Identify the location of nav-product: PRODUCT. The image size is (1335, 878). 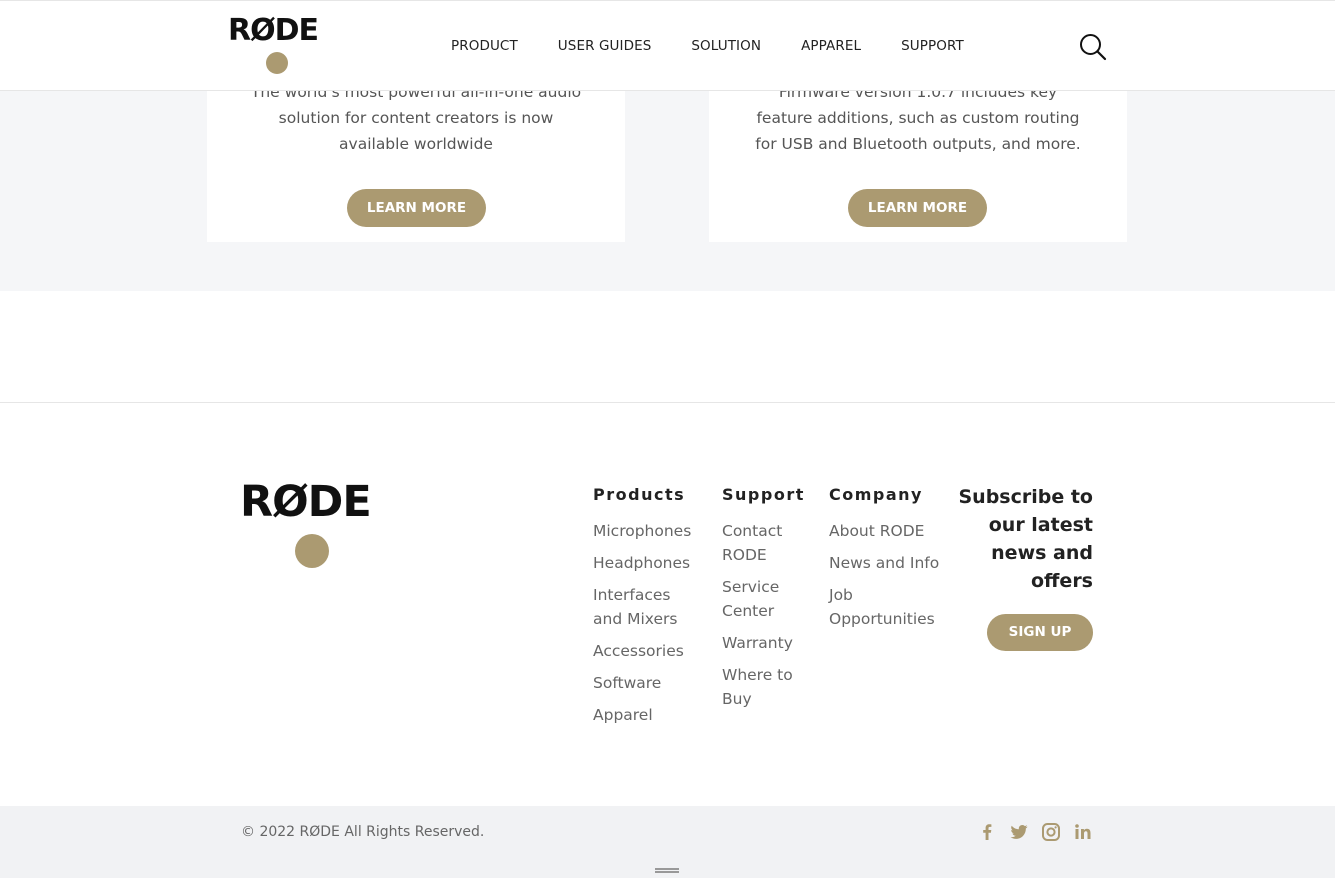
(484, 46).